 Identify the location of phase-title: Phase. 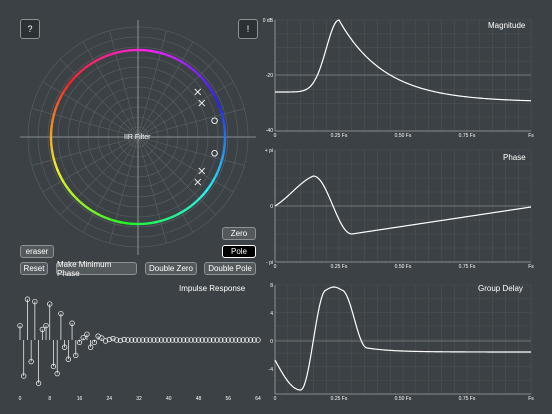
(514, 157).